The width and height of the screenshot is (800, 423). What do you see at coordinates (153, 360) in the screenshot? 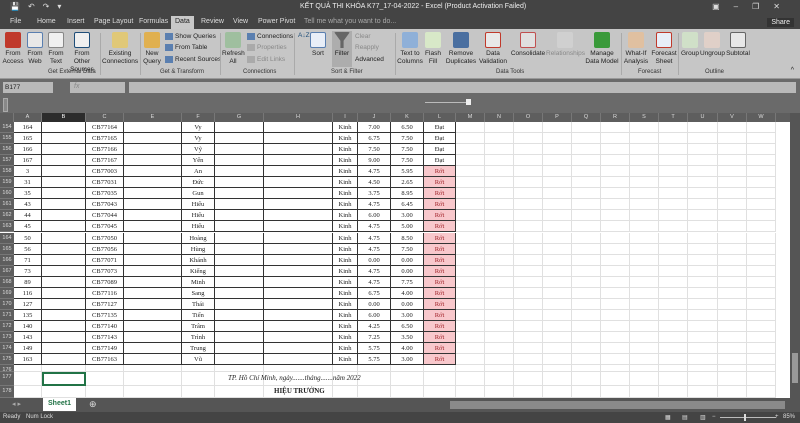
I see `cell-e175` at bounding box center [153, 360].